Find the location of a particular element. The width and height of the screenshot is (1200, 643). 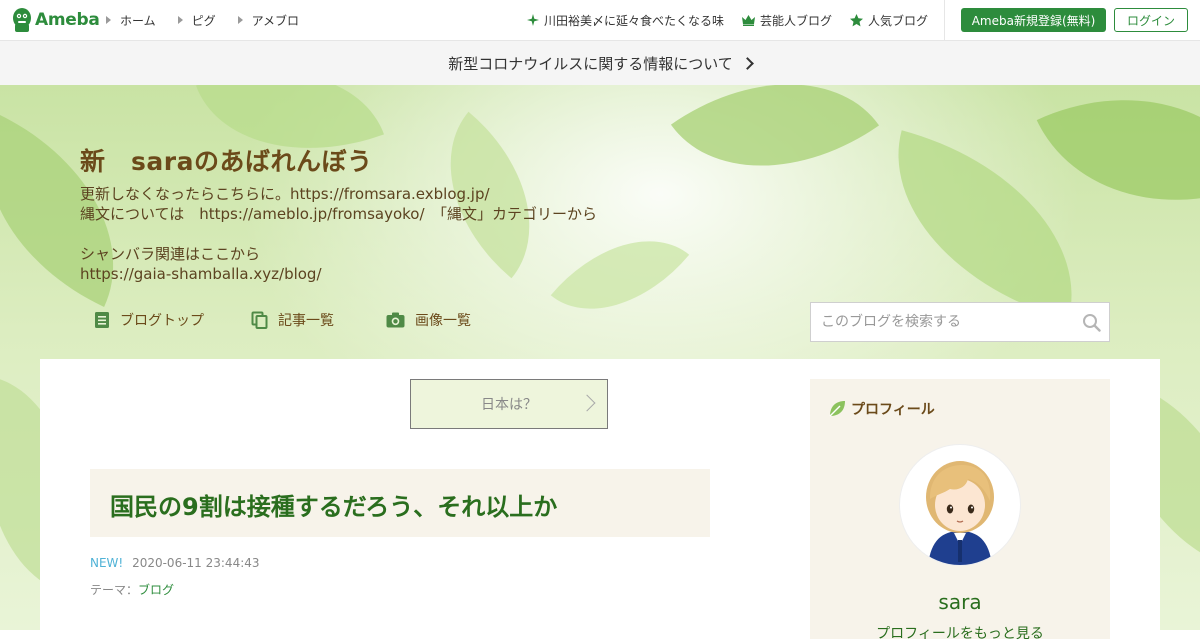

image-list-label: 画像一覧 is located at coordinates (443, 321).